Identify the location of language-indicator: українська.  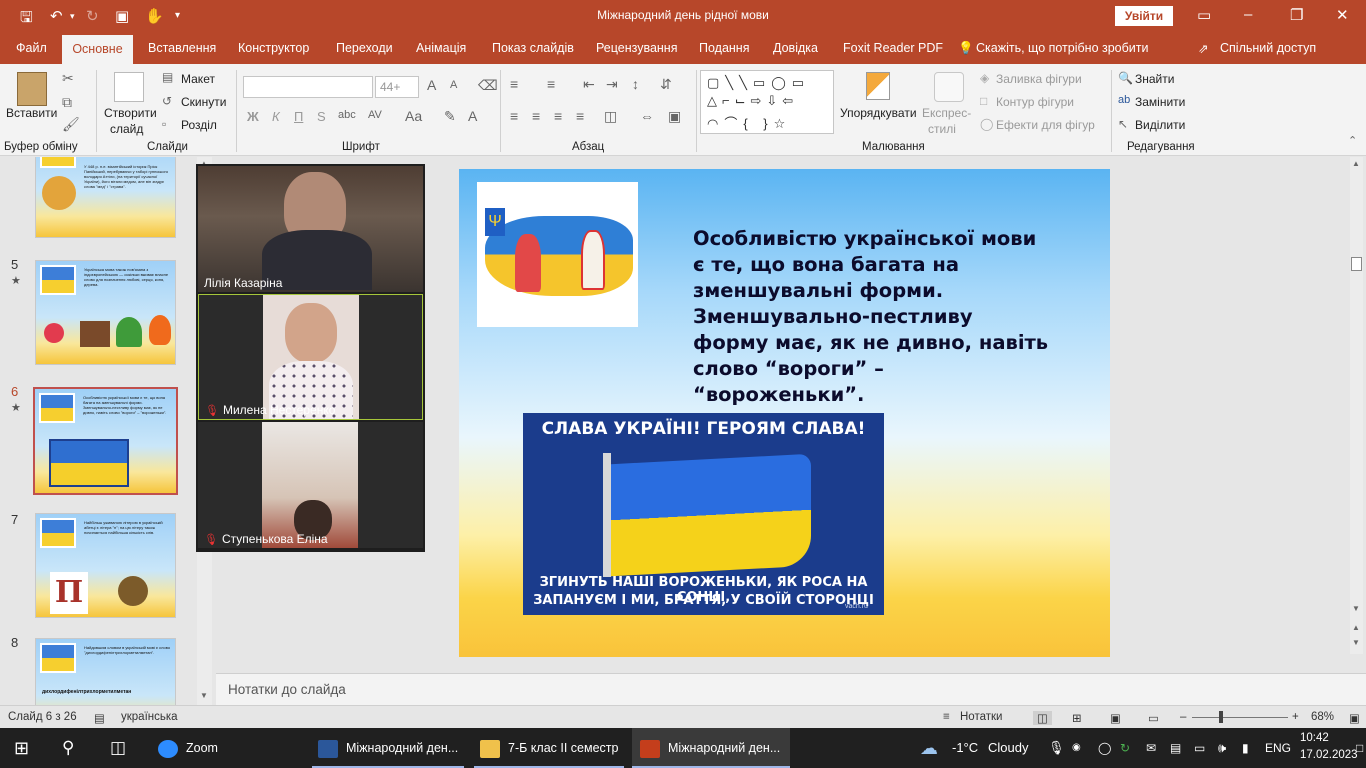
(149, 717).